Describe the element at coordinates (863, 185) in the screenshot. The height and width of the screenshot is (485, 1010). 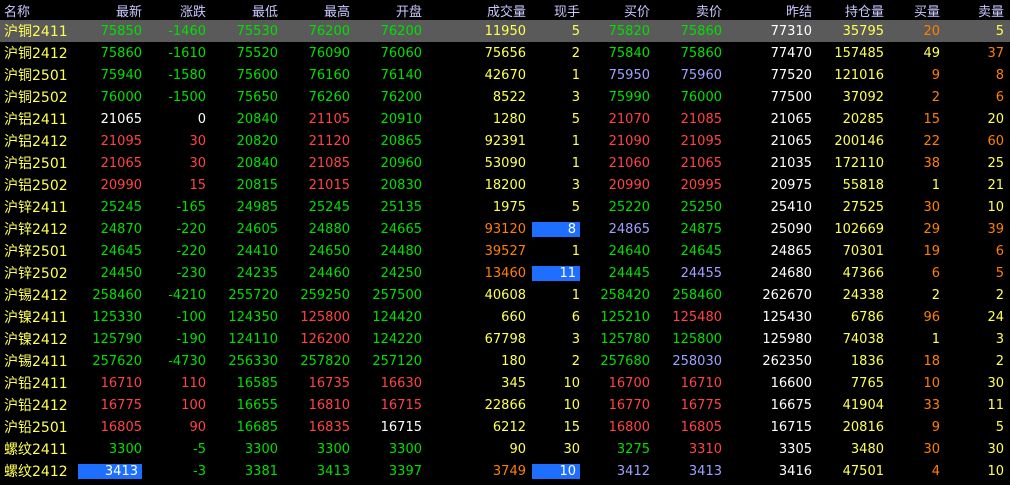
I see `quote-cell: 55818` at that location.